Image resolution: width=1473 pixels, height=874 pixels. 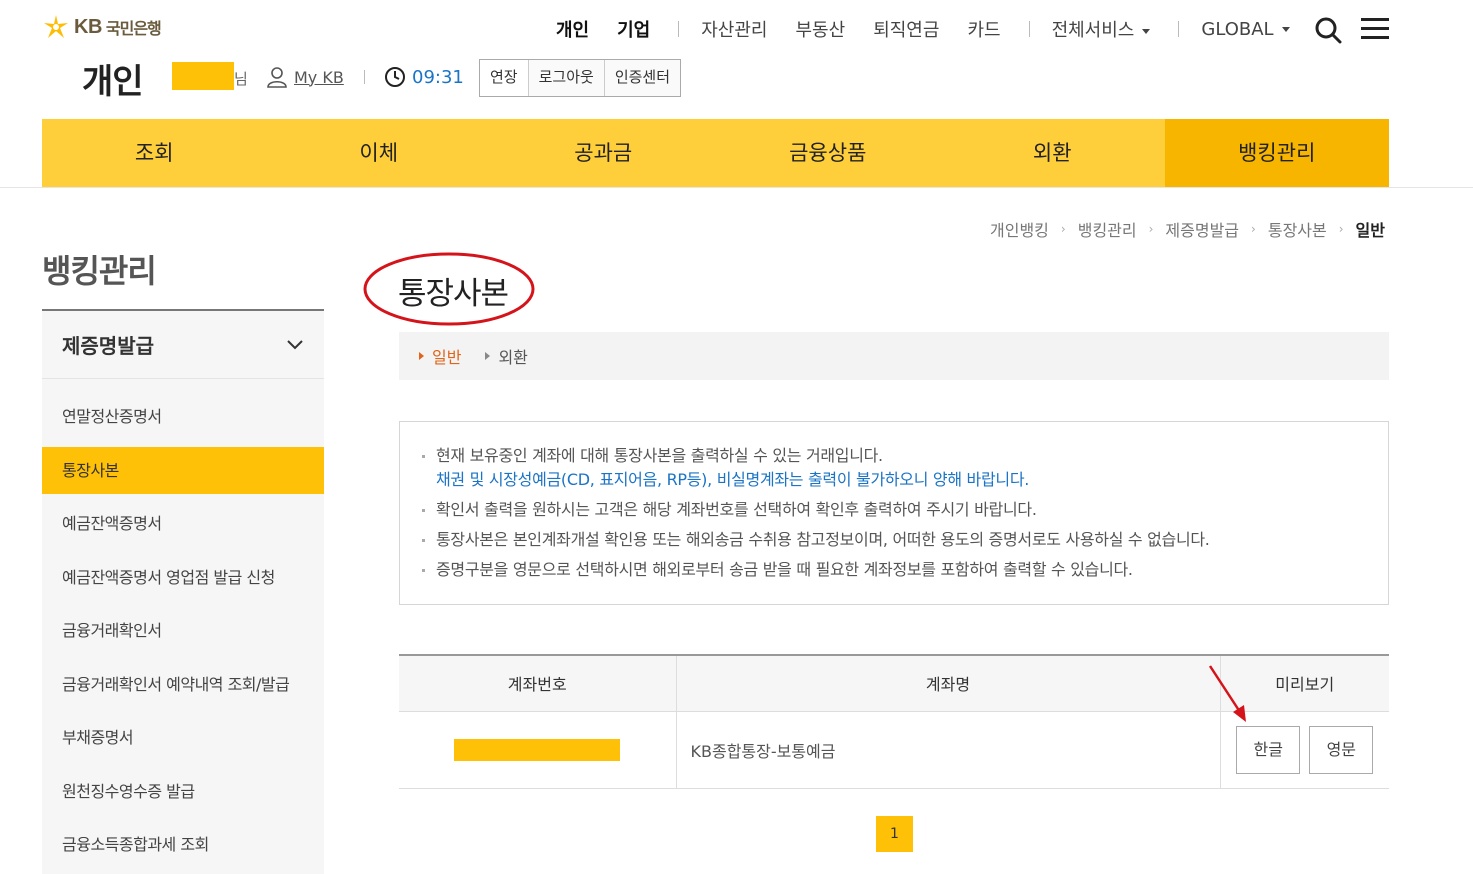 What do you see at coordinates (183, 345) in the screenshot?
I see `sidebar-group-toggle: 제증명발급` at bounding box center [183, 345].